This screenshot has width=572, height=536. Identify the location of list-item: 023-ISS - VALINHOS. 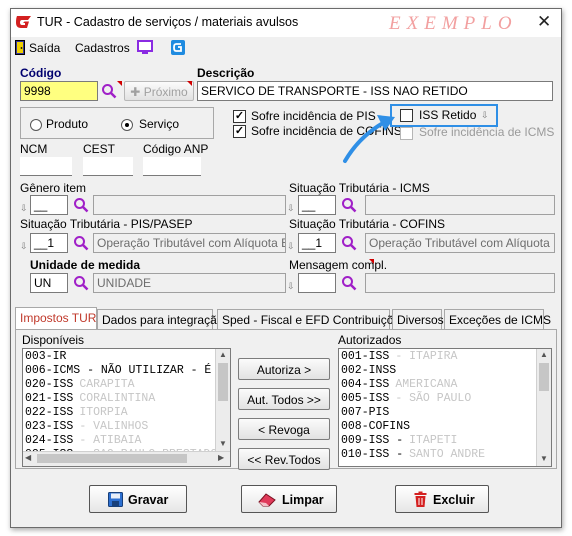
(119, 427).